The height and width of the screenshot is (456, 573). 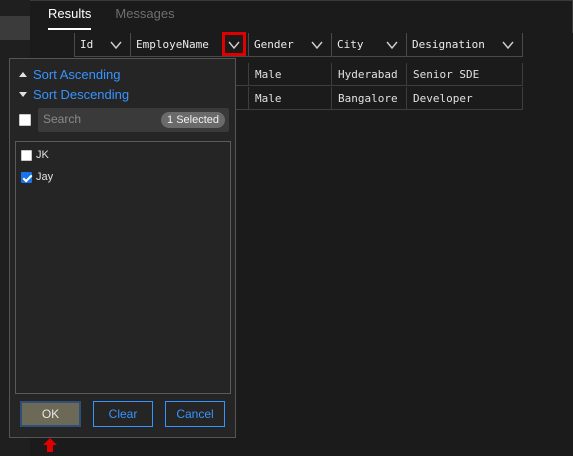 What do you see at coordinates (23, 74) in the screenshot?
I see `triangle-up-icon` at bounding box center [23, 74].